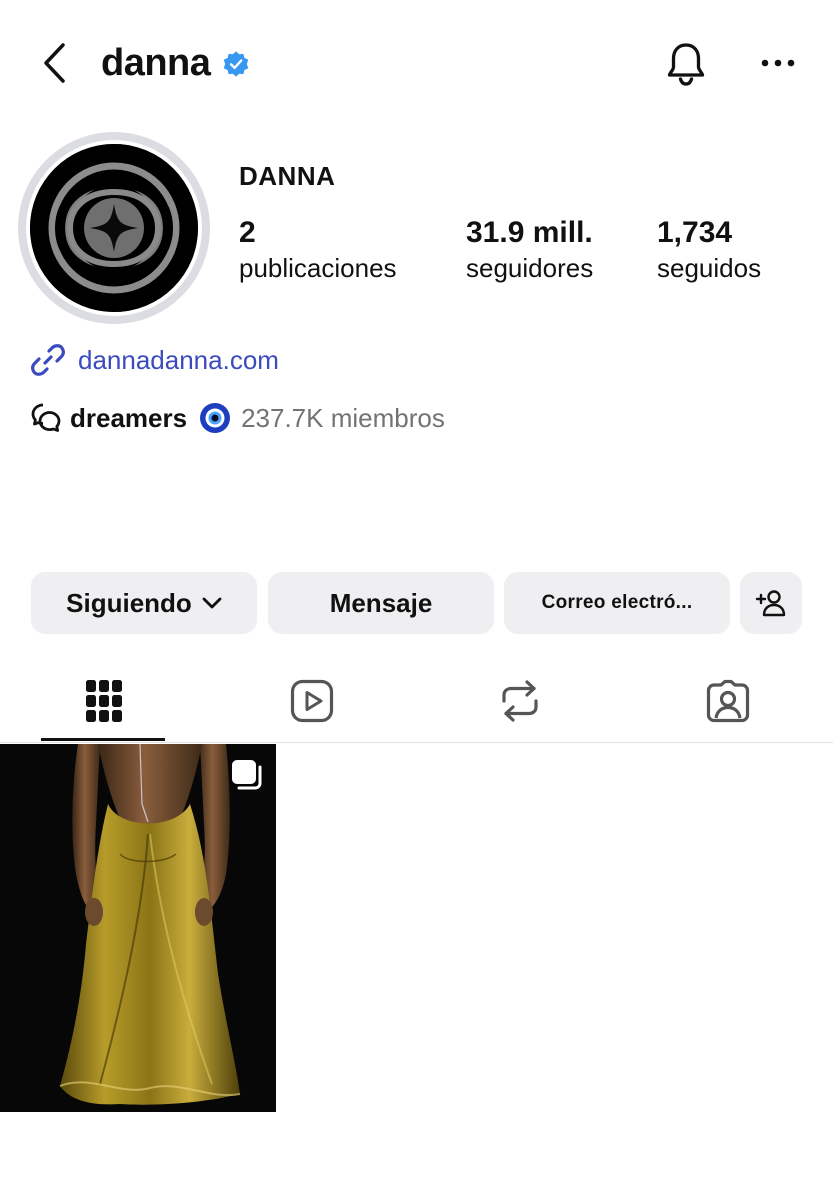 This screenshot has height=1200, width=833. Describe the element at coordinates (318, 249) in the screenshot. I see `stat-posts: 2 publicaciones` at that location.